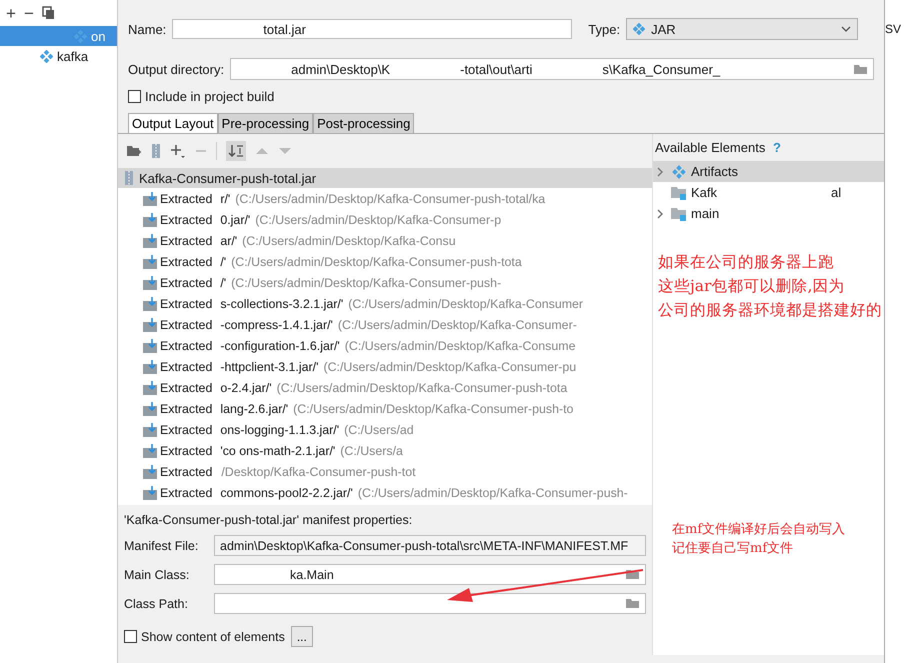 The width and height of the screenshot is (907, 663). Describe the element at coordinates (770, 286) in the screenshot. I see `annotation-text: 如果在公司的服务器上跑 这些jar包都可以删除,因为 公司的服务器环境都是搭建好的` at that location.